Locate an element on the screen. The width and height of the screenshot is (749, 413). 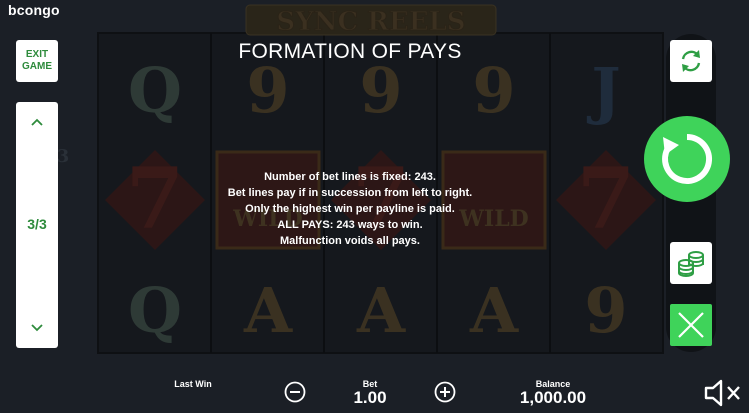
spin-button is located at coordinates (687, 159).